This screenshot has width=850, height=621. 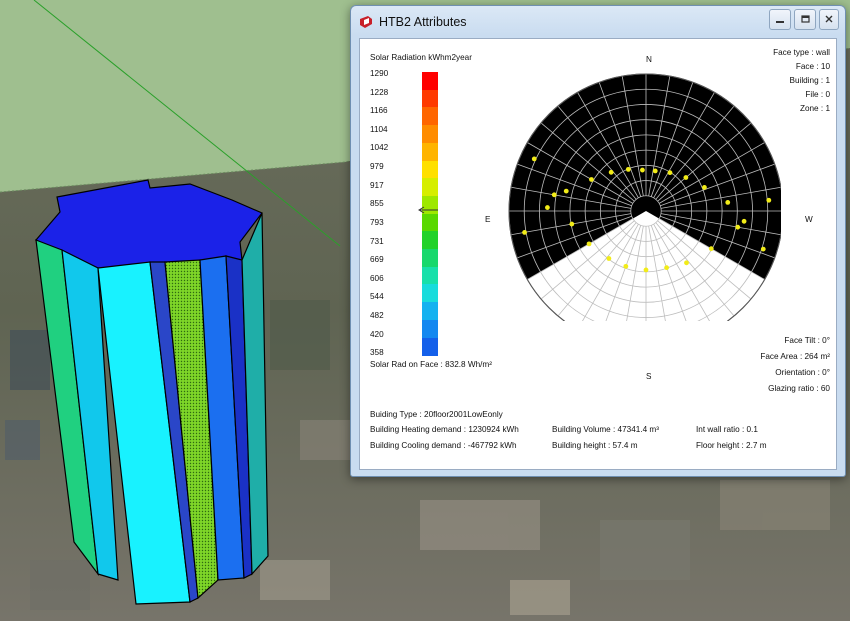 What do you see at coordinates (379, 73) in the screenshot?
I see `scale-tick-label: 1290` at bounding box center [379, 73].